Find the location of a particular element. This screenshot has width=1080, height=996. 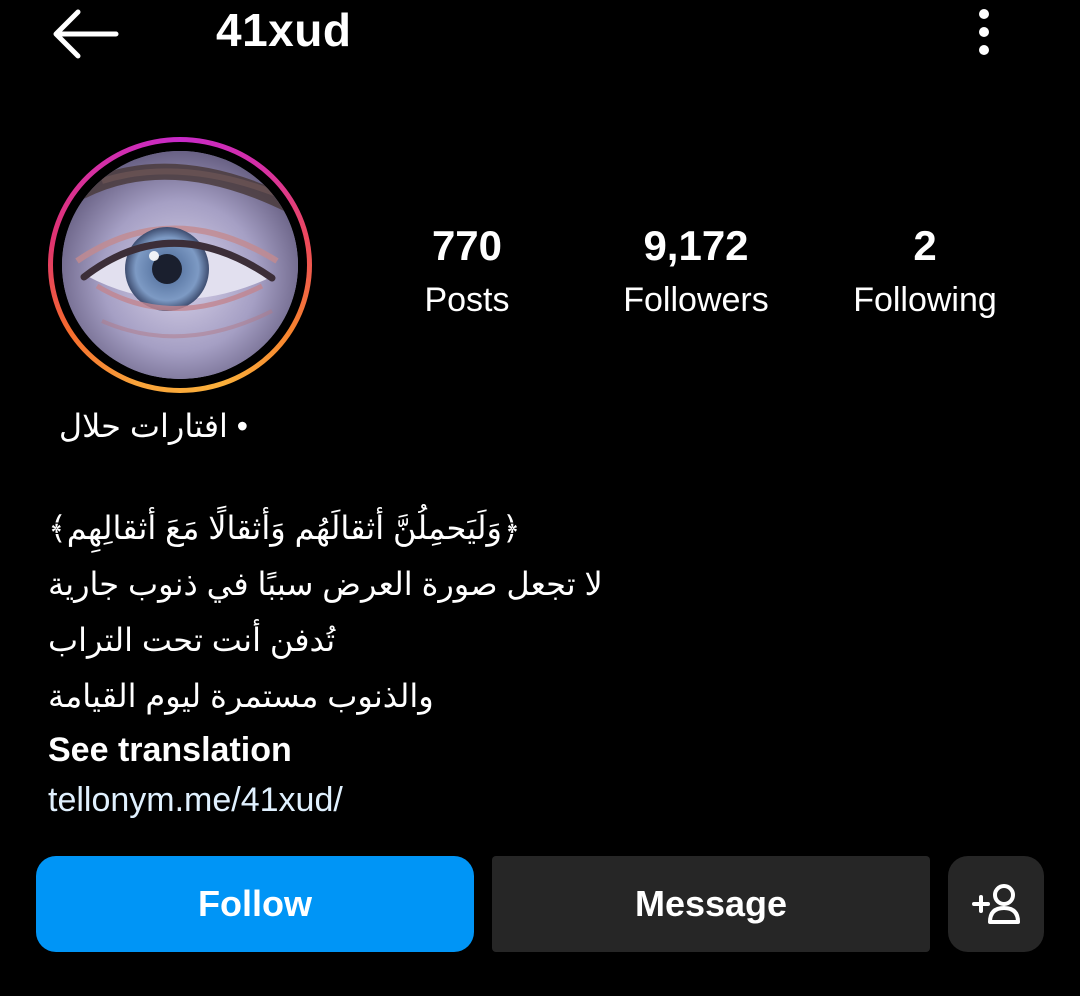

back-button is located at coordinates (84, 34).